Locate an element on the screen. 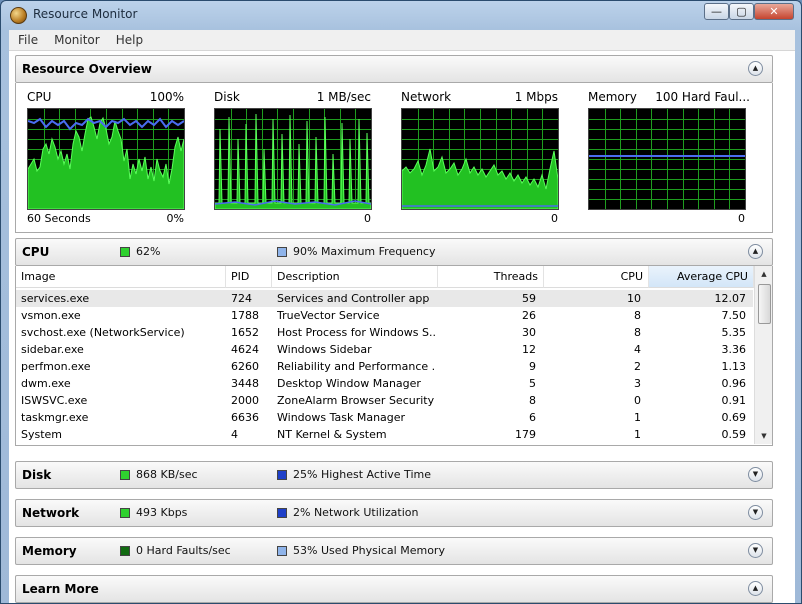 The image size is (802, 604). window-title: Resource Monitor is located at coordinates (85, 14).